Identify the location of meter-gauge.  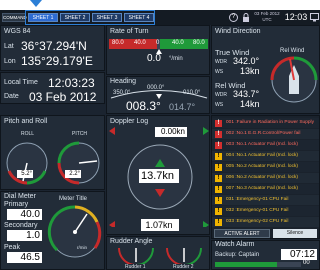
(74, 231).